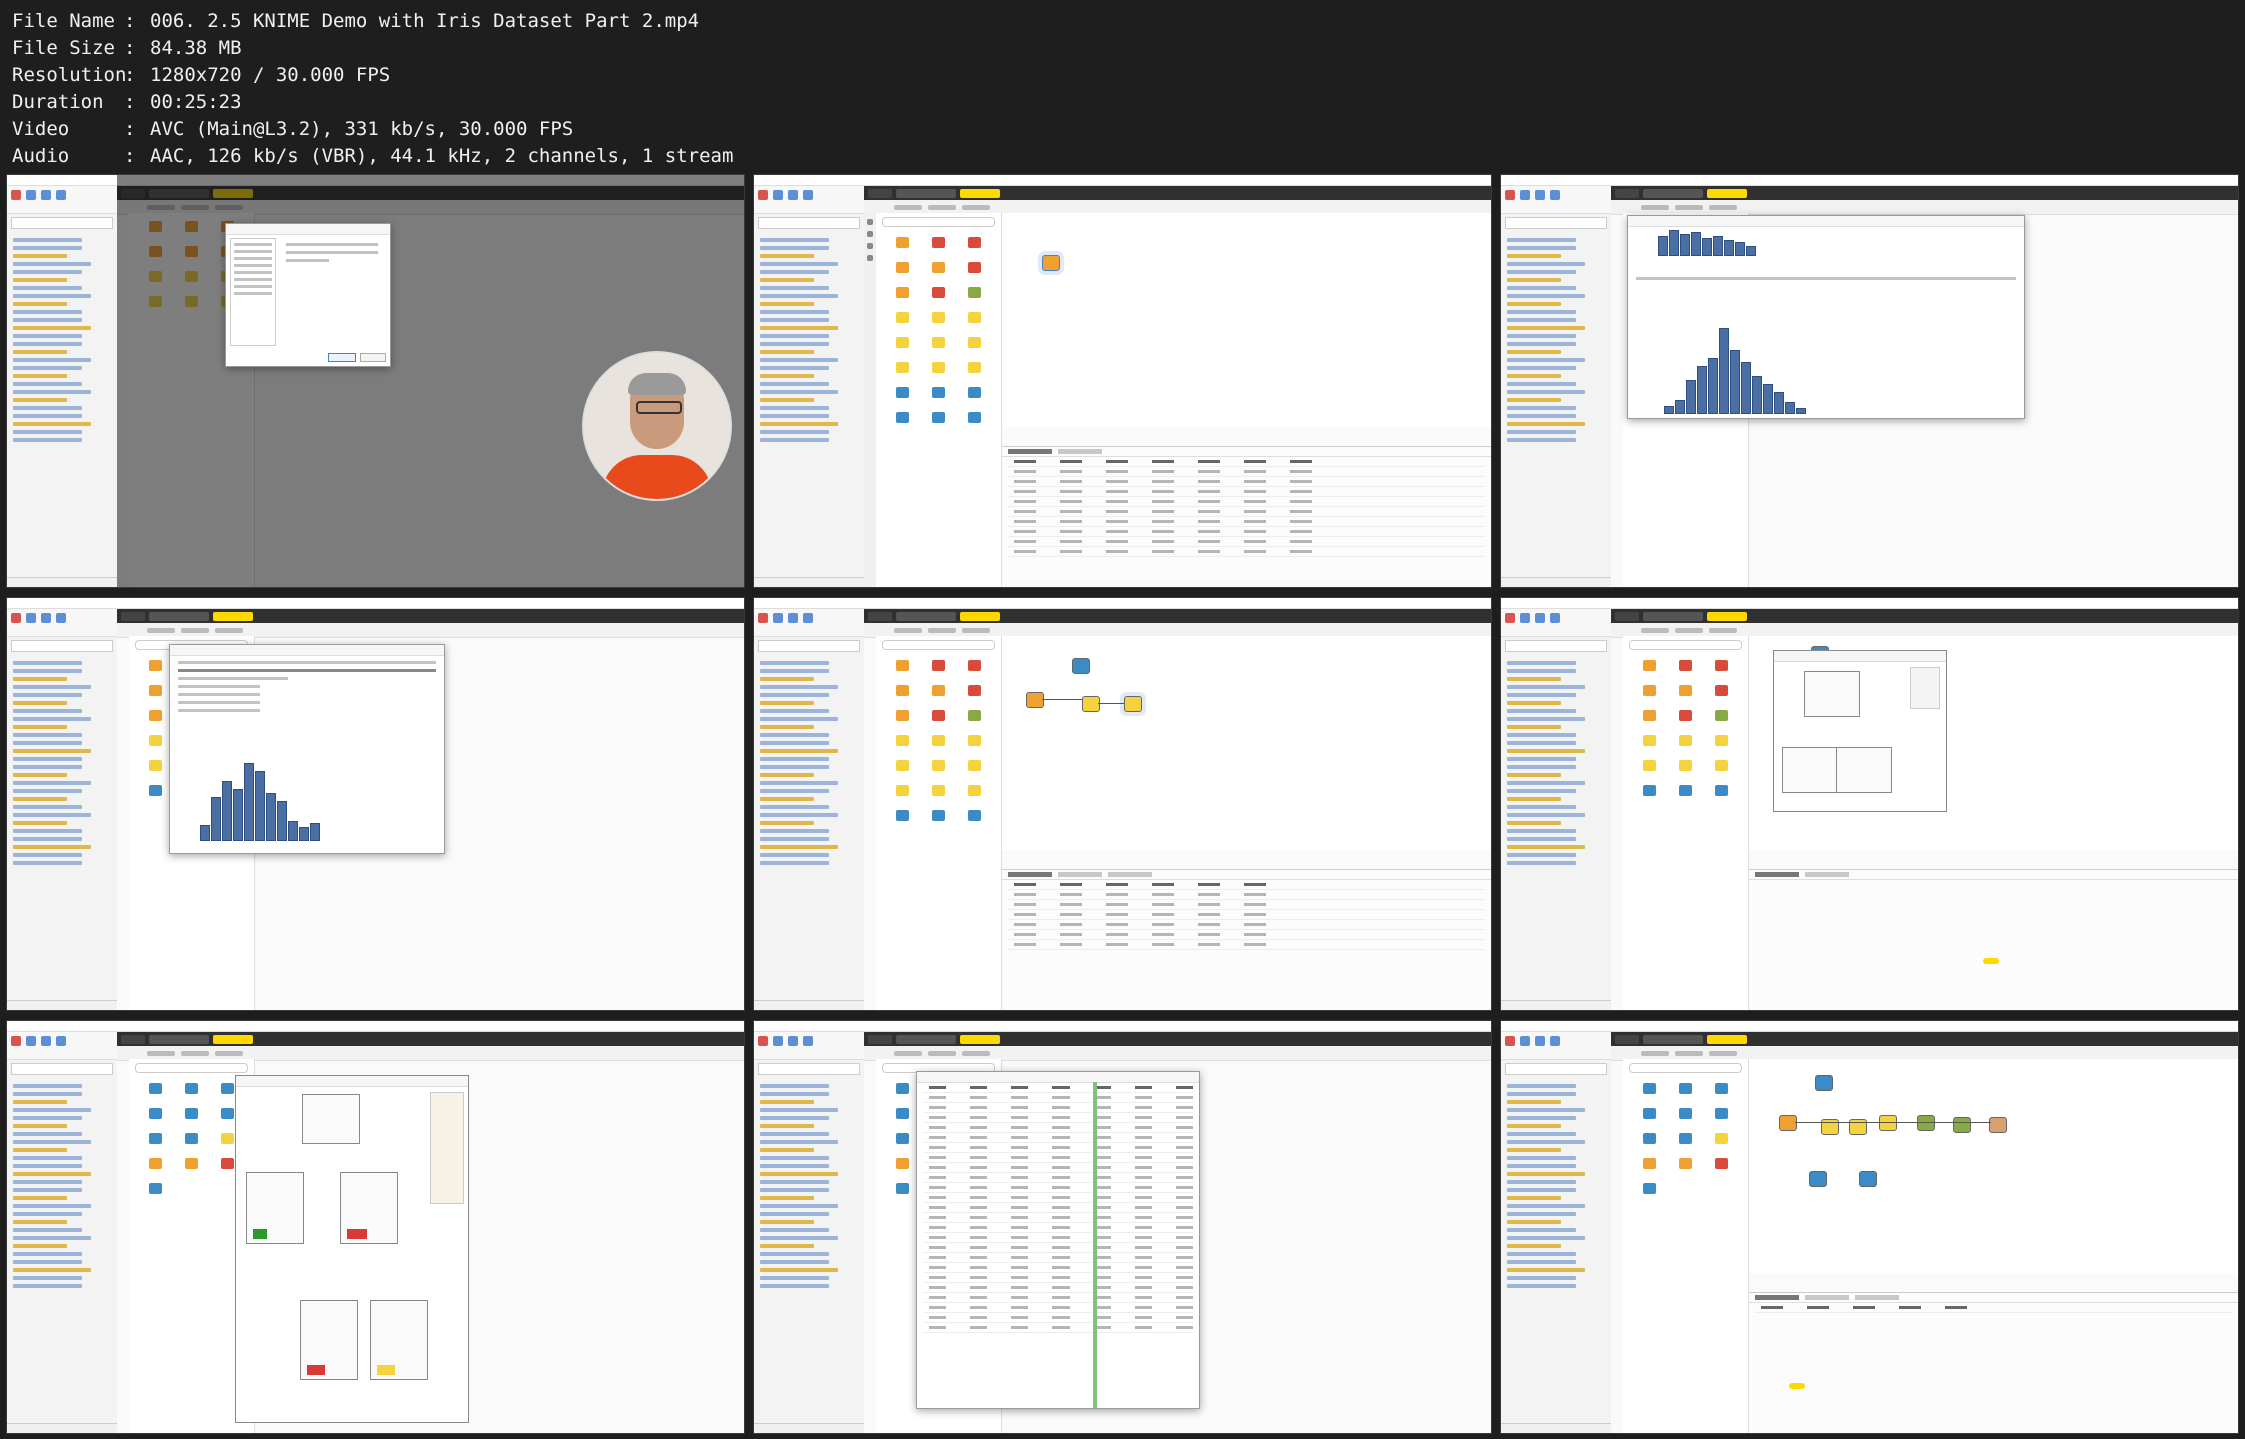  What do you see at coordinates (41, 156) in the screenshot?
I see `audio-label: Audio` at bounding box center [41, 156].